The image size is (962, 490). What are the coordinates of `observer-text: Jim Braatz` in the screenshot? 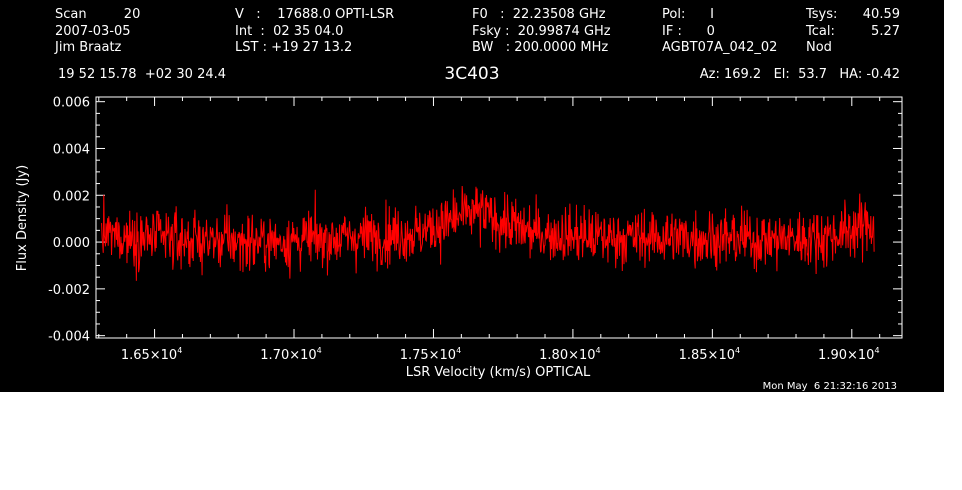 It's located at (88, 47).